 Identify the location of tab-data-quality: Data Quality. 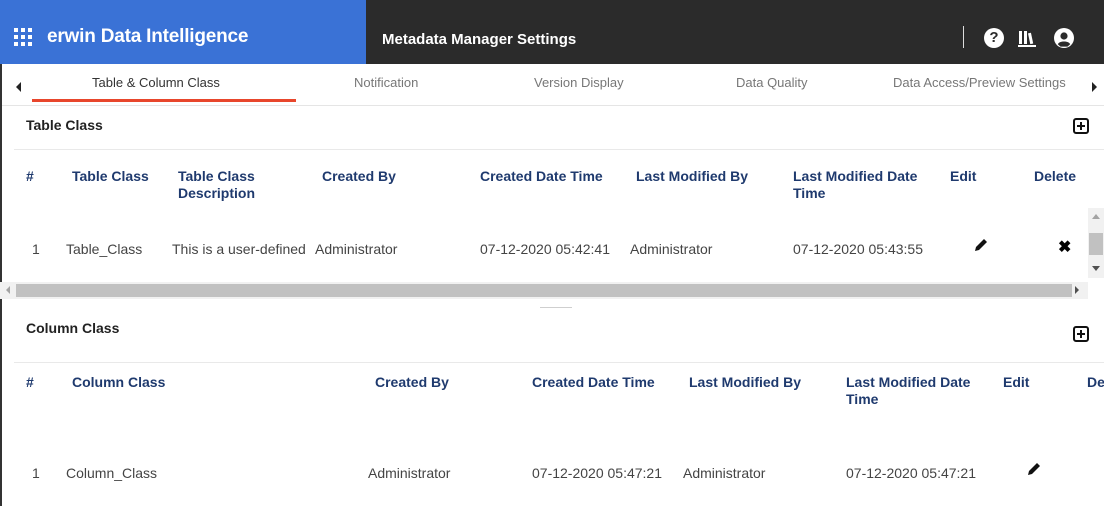
(772, 82).